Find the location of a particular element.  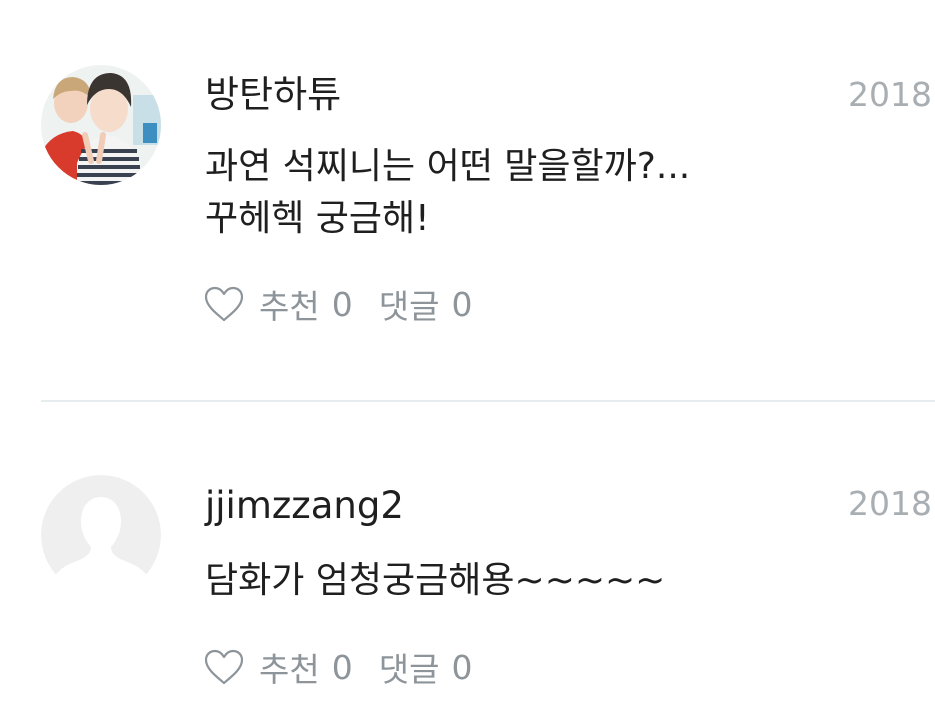

divider is located at coordinates (488, 401).